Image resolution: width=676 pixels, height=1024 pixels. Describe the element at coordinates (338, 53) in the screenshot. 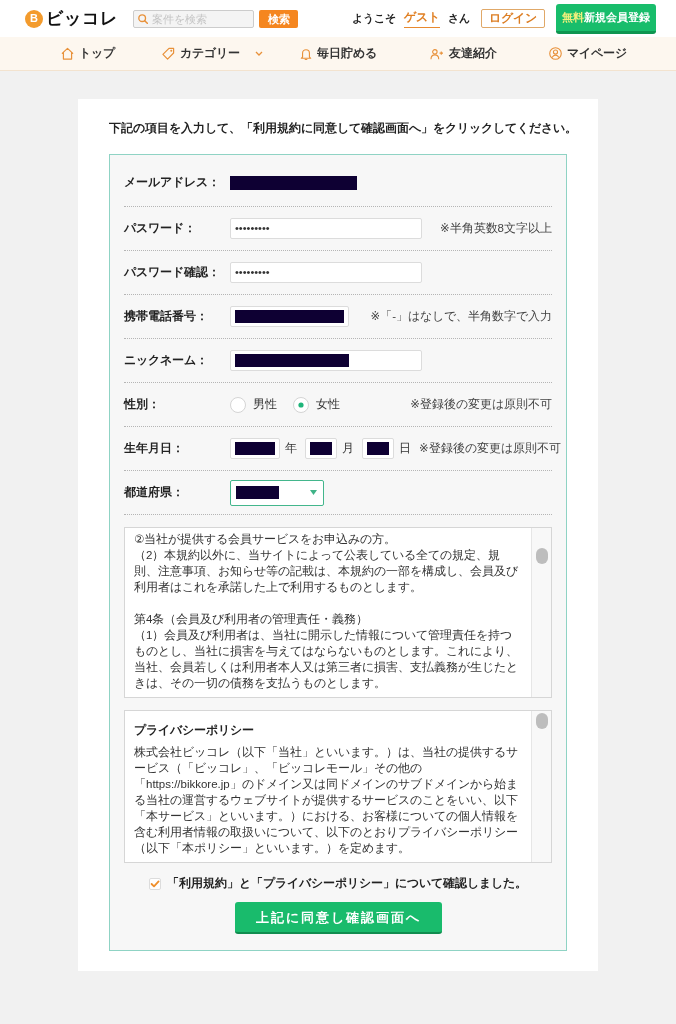

I see `nav-link: 毎日貯める` at that location.